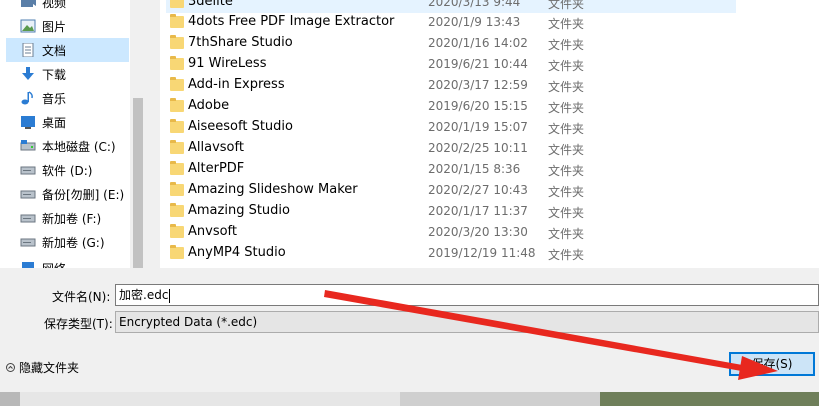  What do you see at coordinates (240, 126) in the screenshot?
I see `file-name: Aiseesoft Studio` at bounding box center [240, 126].